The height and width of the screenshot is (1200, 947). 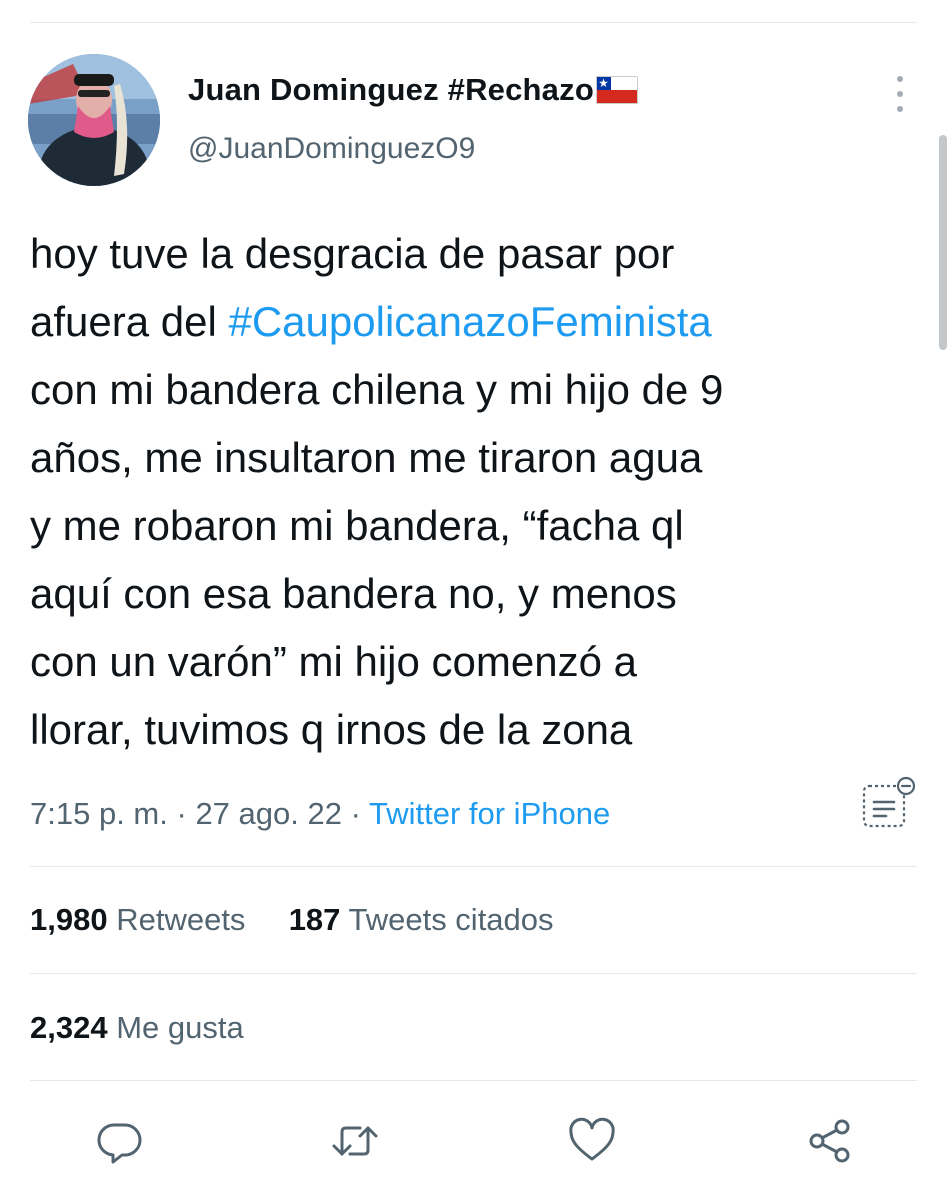 I want to click on display-name: Juan Dominguez #Rechazo, so click(x=413, y=90).